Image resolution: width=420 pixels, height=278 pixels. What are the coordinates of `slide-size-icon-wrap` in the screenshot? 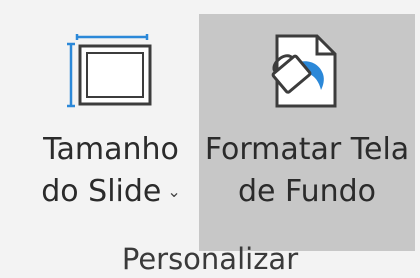 It's located at (111, 71).